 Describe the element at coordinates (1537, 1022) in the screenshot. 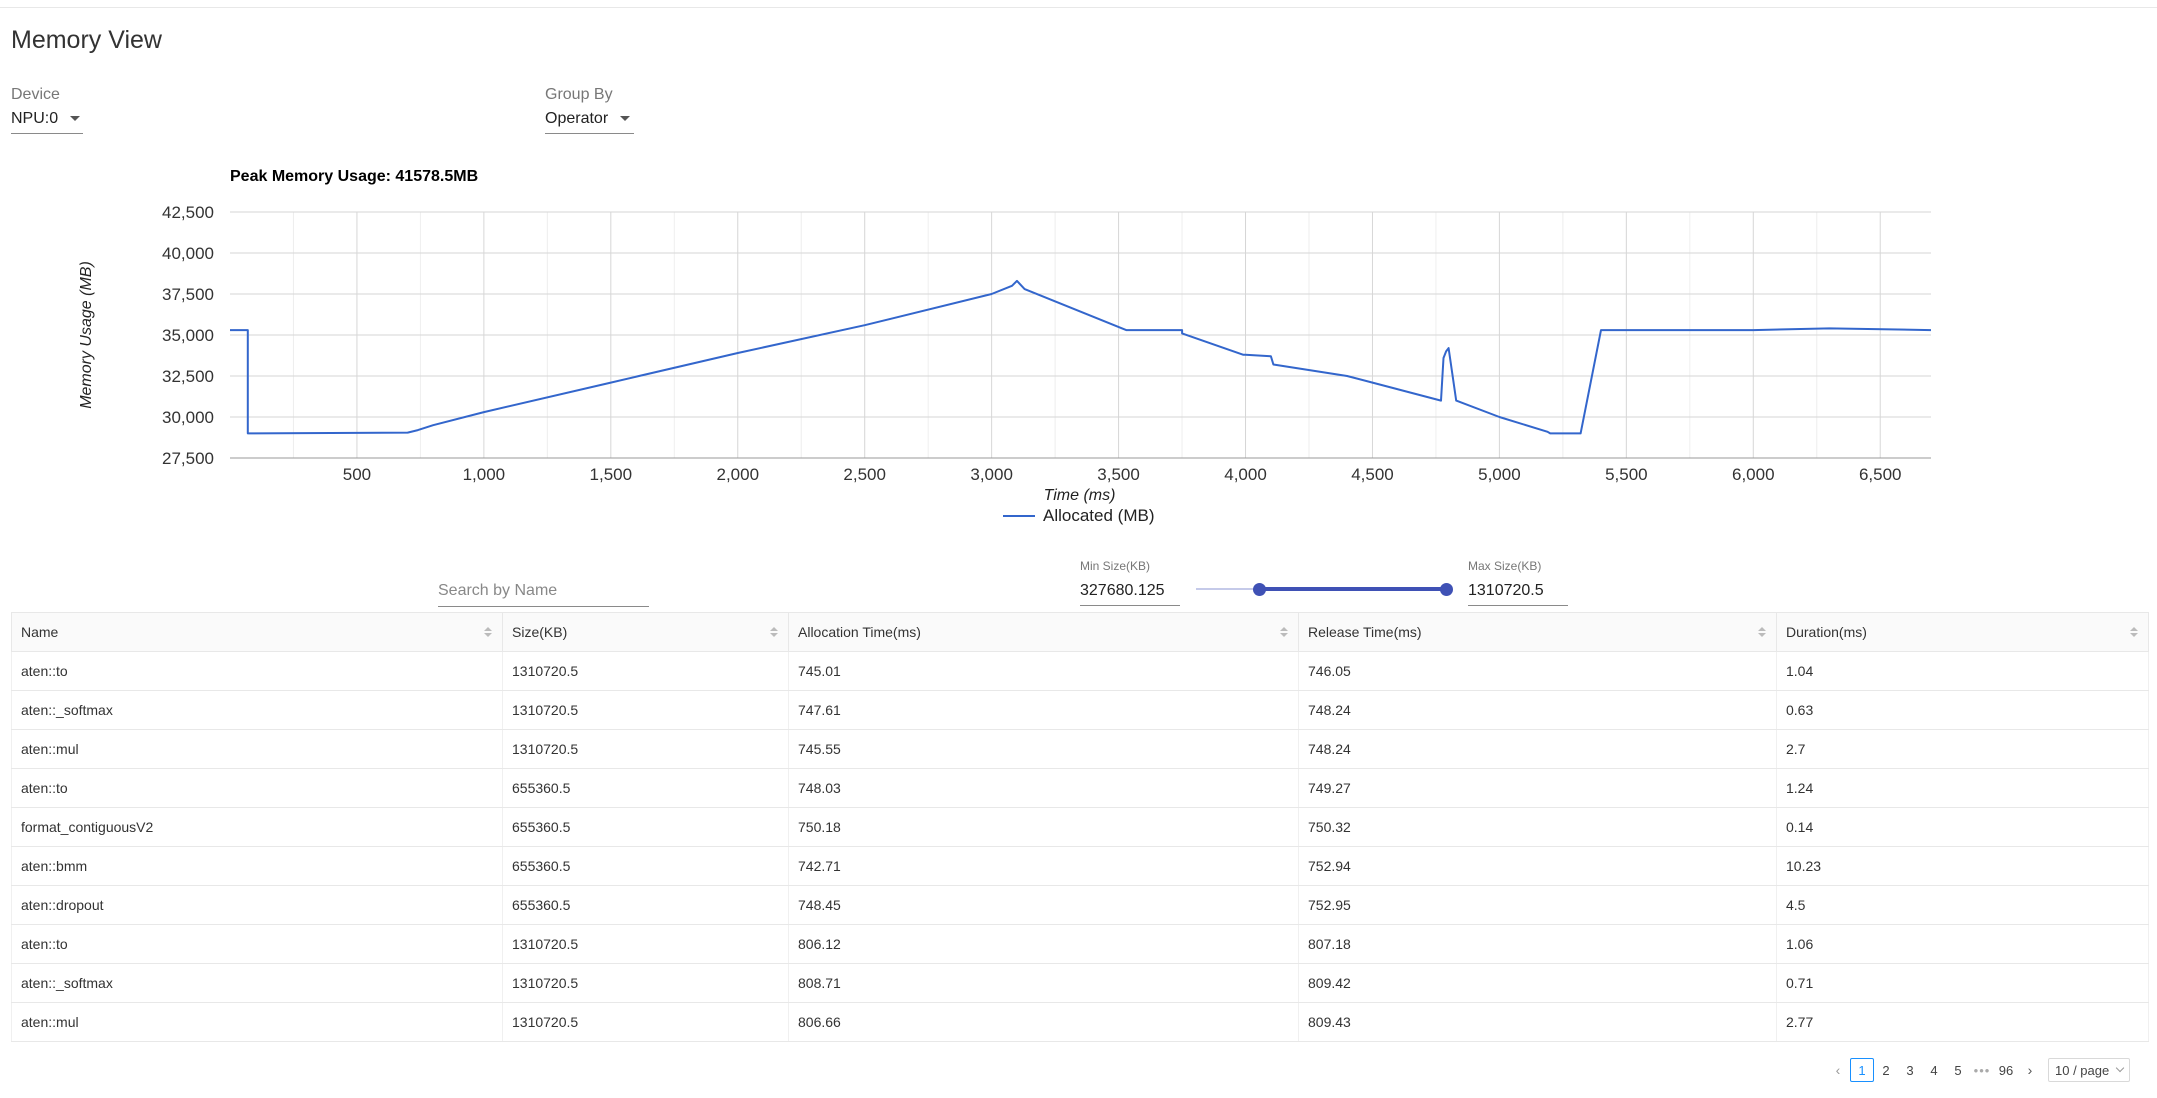

I see `cell-release-time: 809.43` at that location.